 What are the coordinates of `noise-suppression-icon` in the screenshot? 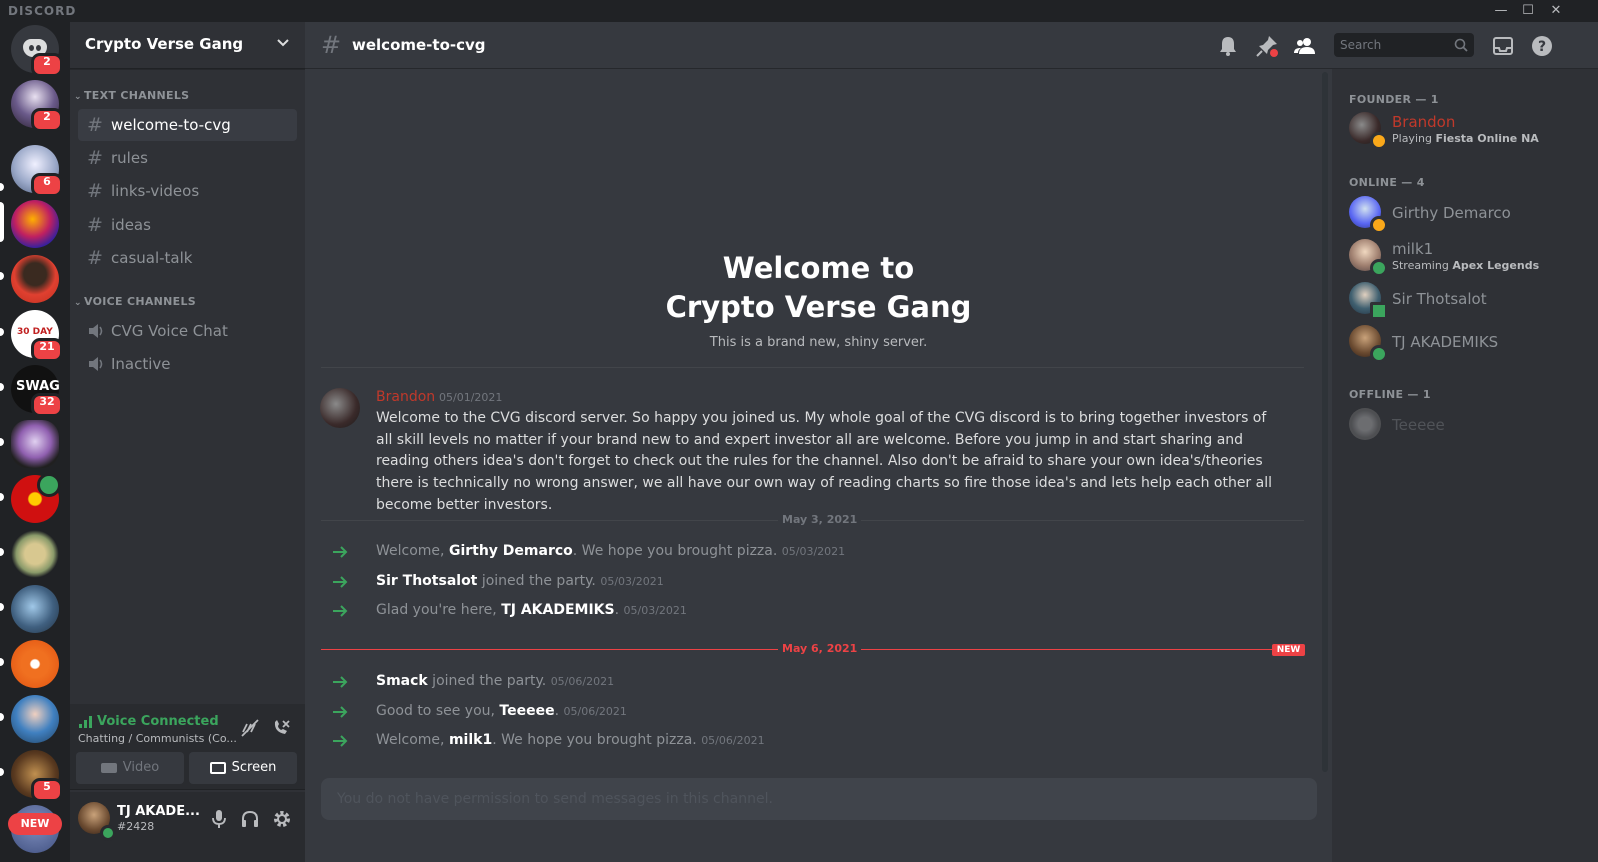 It's located at (250, 728).